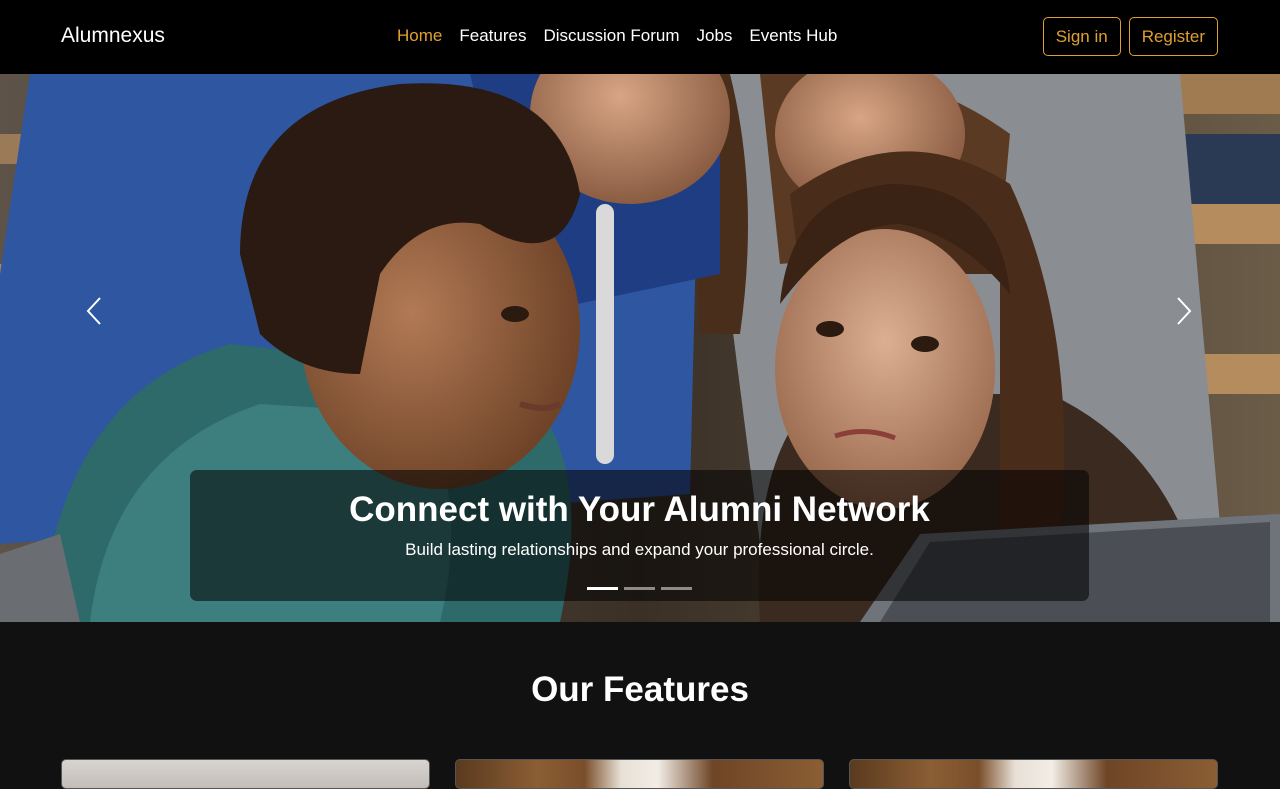 The height and width of the screenshot is (789, 1280). Describe the element at coordinates (113, 36) in the screenshot. I see `brand-logo: Alumnexus` at that location.